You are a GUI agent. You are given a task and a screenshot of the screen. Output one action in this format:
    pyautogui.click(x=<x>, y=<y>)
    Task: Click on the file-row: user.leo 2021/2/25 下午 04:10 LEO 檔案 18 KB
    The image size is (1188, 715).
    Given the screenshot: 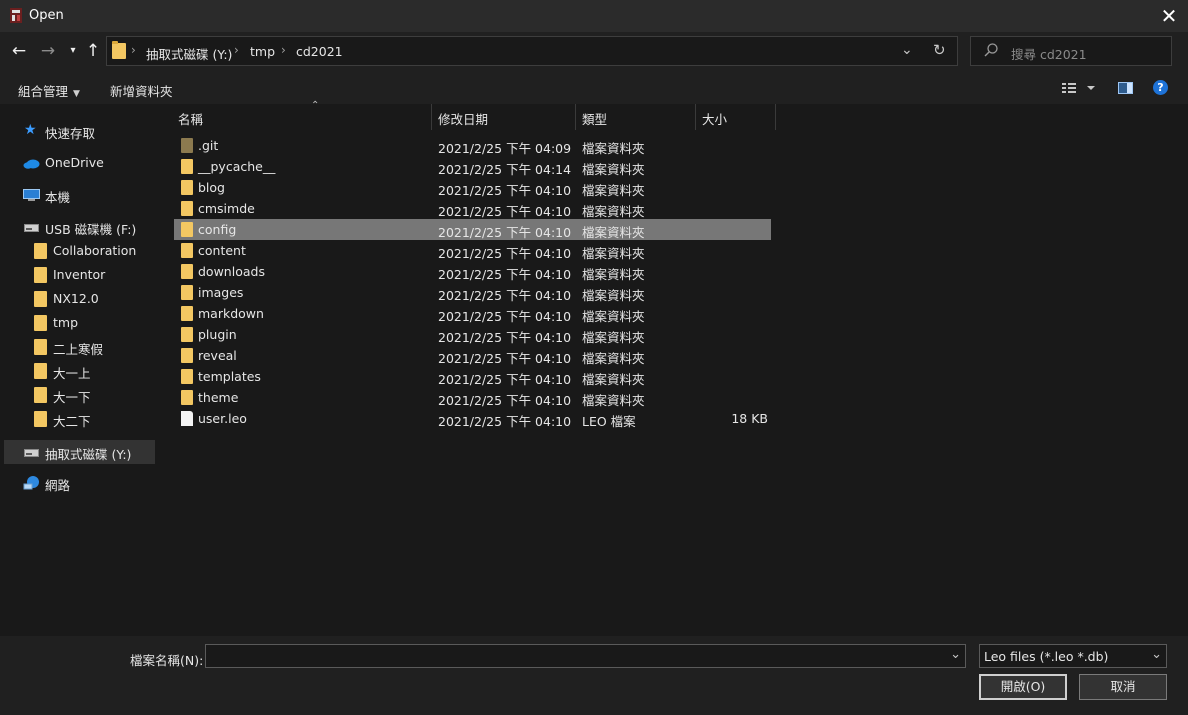 What is the action you would take?
    pyautogui.click(x=472, y=418)
    